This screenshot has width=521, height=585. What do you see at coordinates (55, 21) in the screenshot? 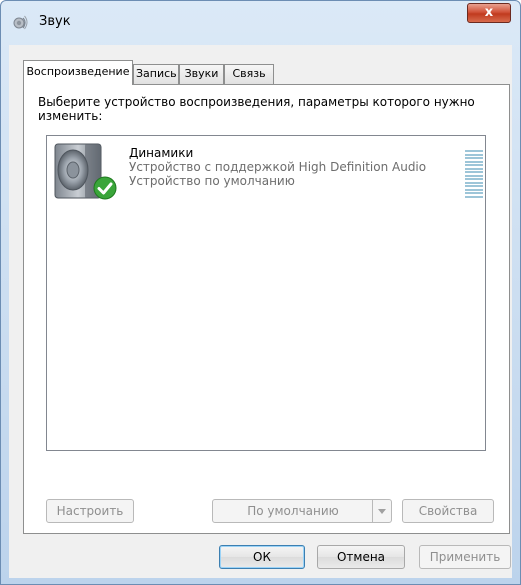
I see `window-title: Звук` at bounding box center [55, 21].